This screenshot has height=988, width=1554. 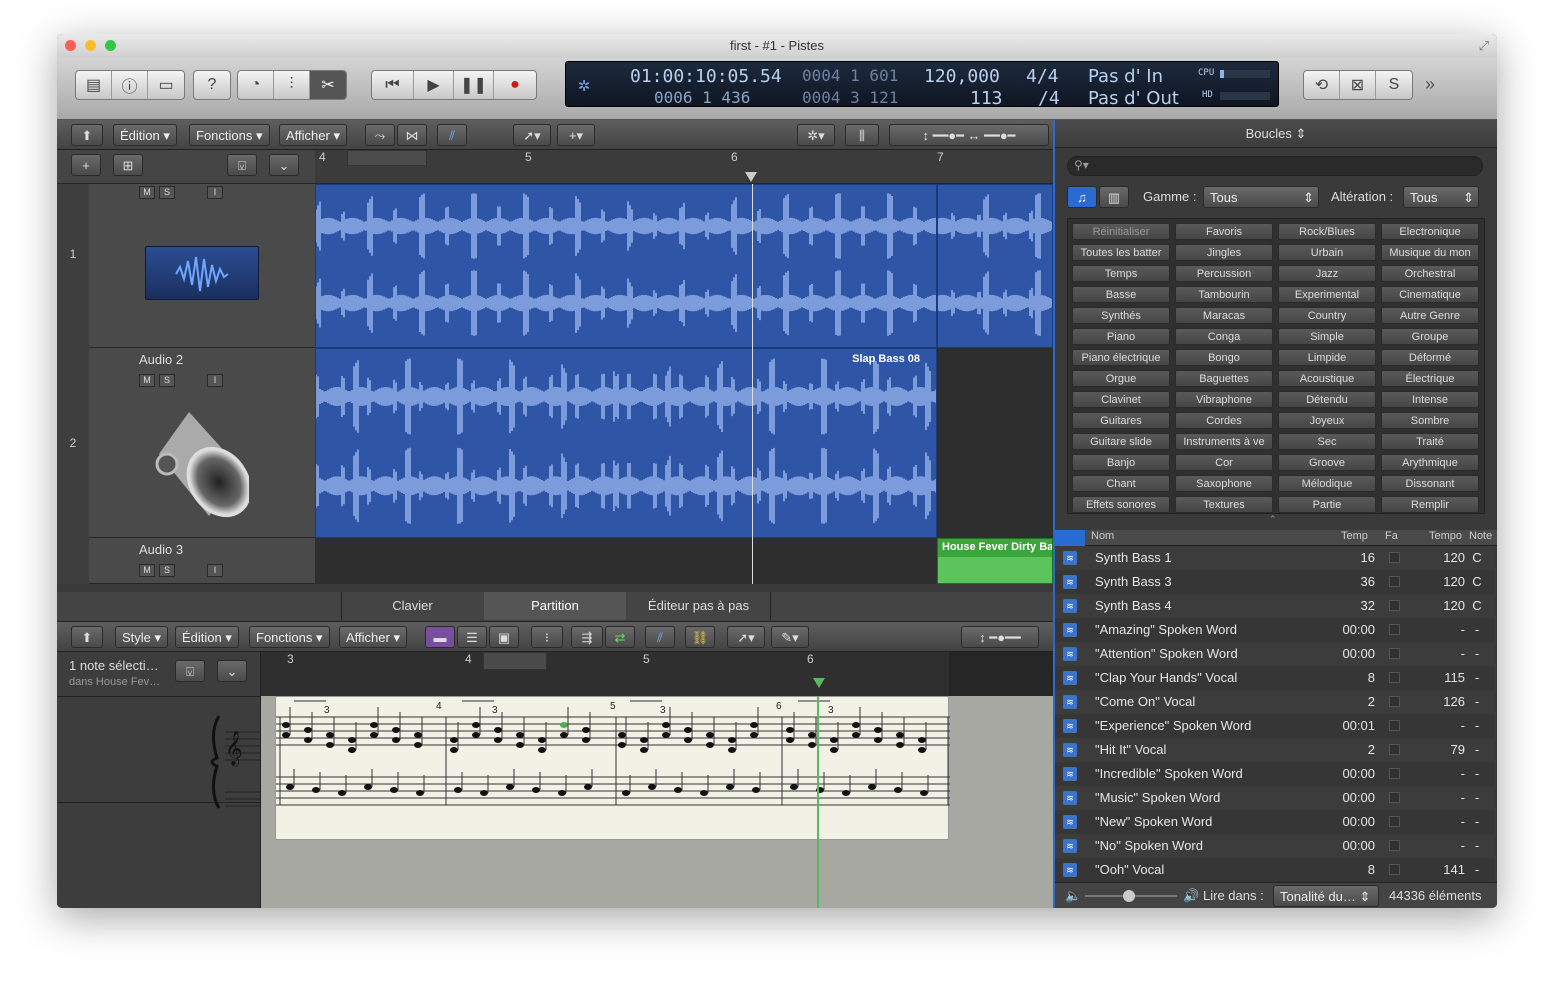 I want to click on midi-region-3: House Fever Dirty Ba, so click(x=995, y=561).